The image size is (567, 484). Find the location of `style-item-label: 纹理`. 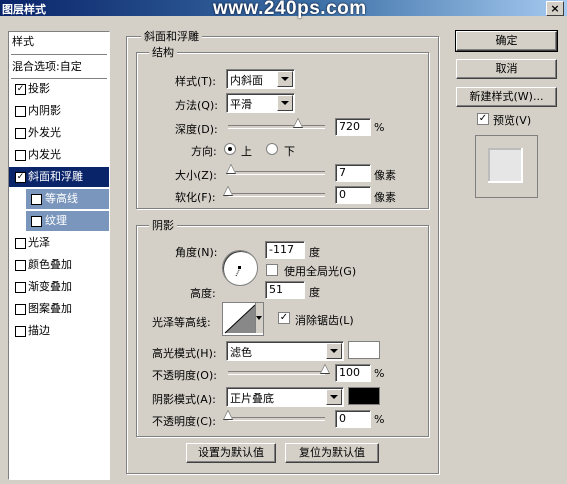

style-item-label: 纹理 is located at coordinates (56, 220).